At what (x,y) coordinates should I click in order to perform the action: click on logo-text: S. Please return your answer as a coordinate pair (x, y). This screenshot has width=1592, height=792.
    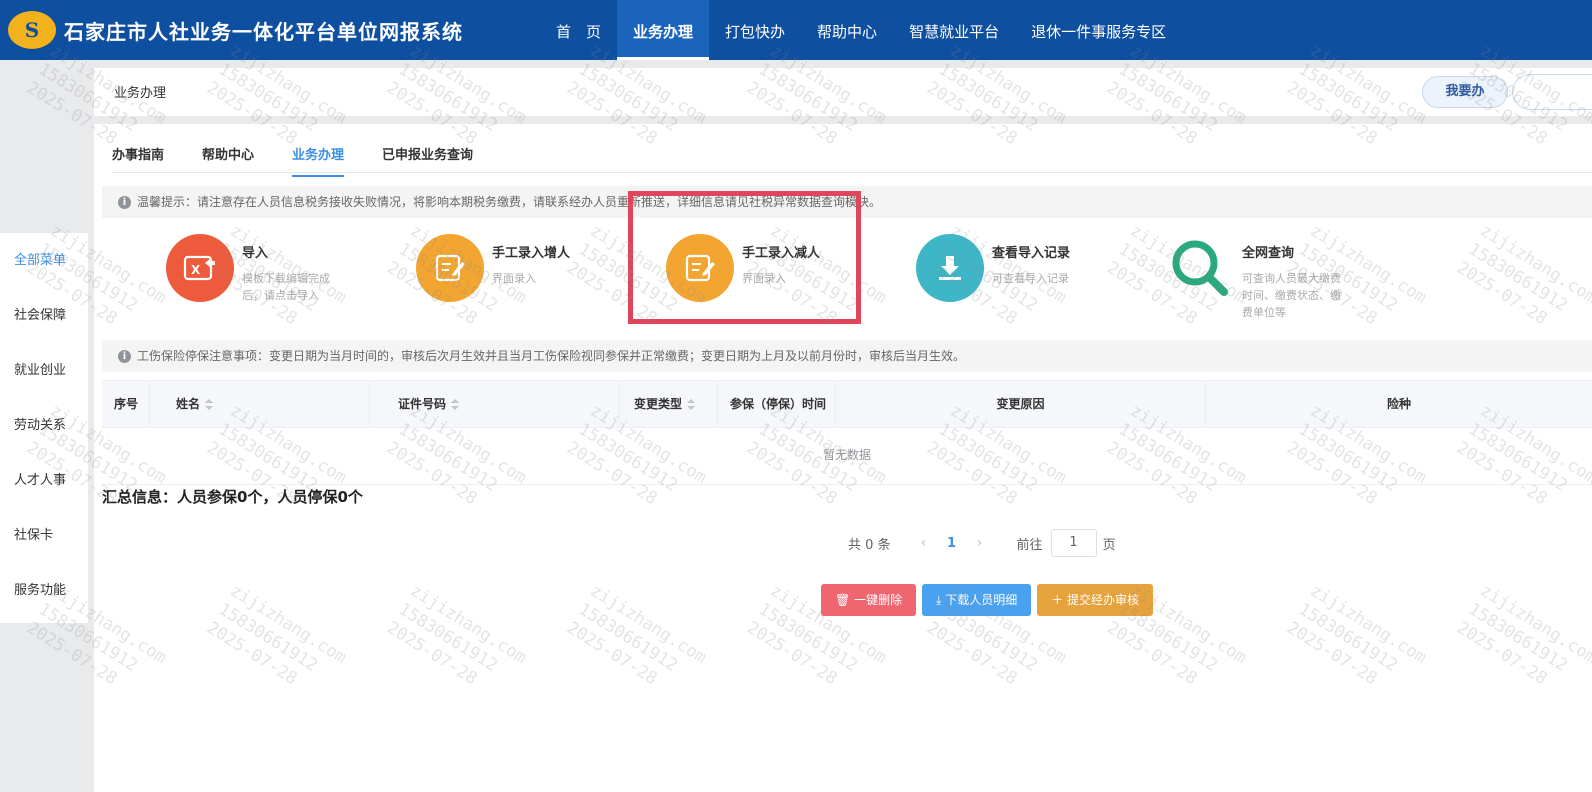
    Looking at the image, I should click on (32, 30).